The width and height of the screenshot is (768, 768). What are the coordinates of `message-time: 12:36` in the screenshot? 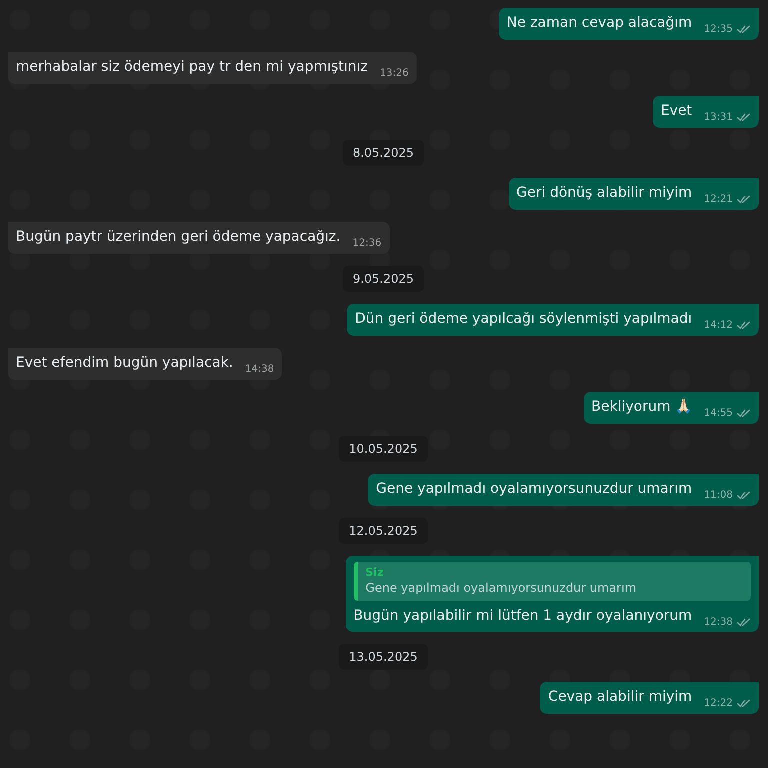 It's located at (367, 243).